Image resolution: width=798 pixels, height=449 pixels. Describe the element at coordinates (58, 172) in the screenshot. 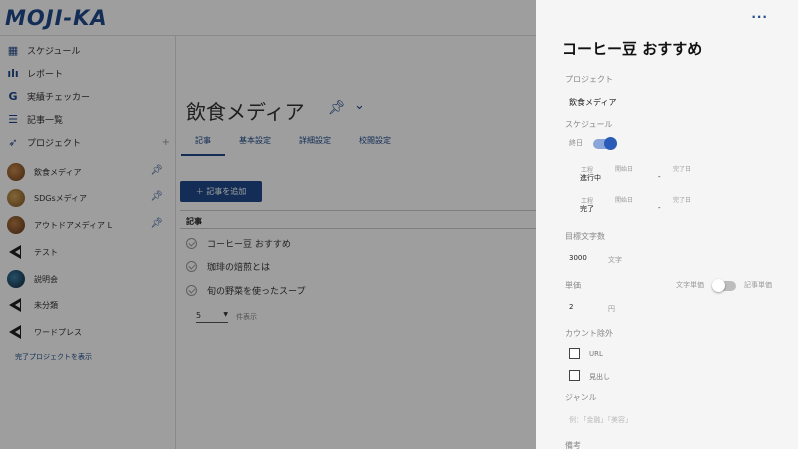

I see `project-label: 飲食メディア` at that location.